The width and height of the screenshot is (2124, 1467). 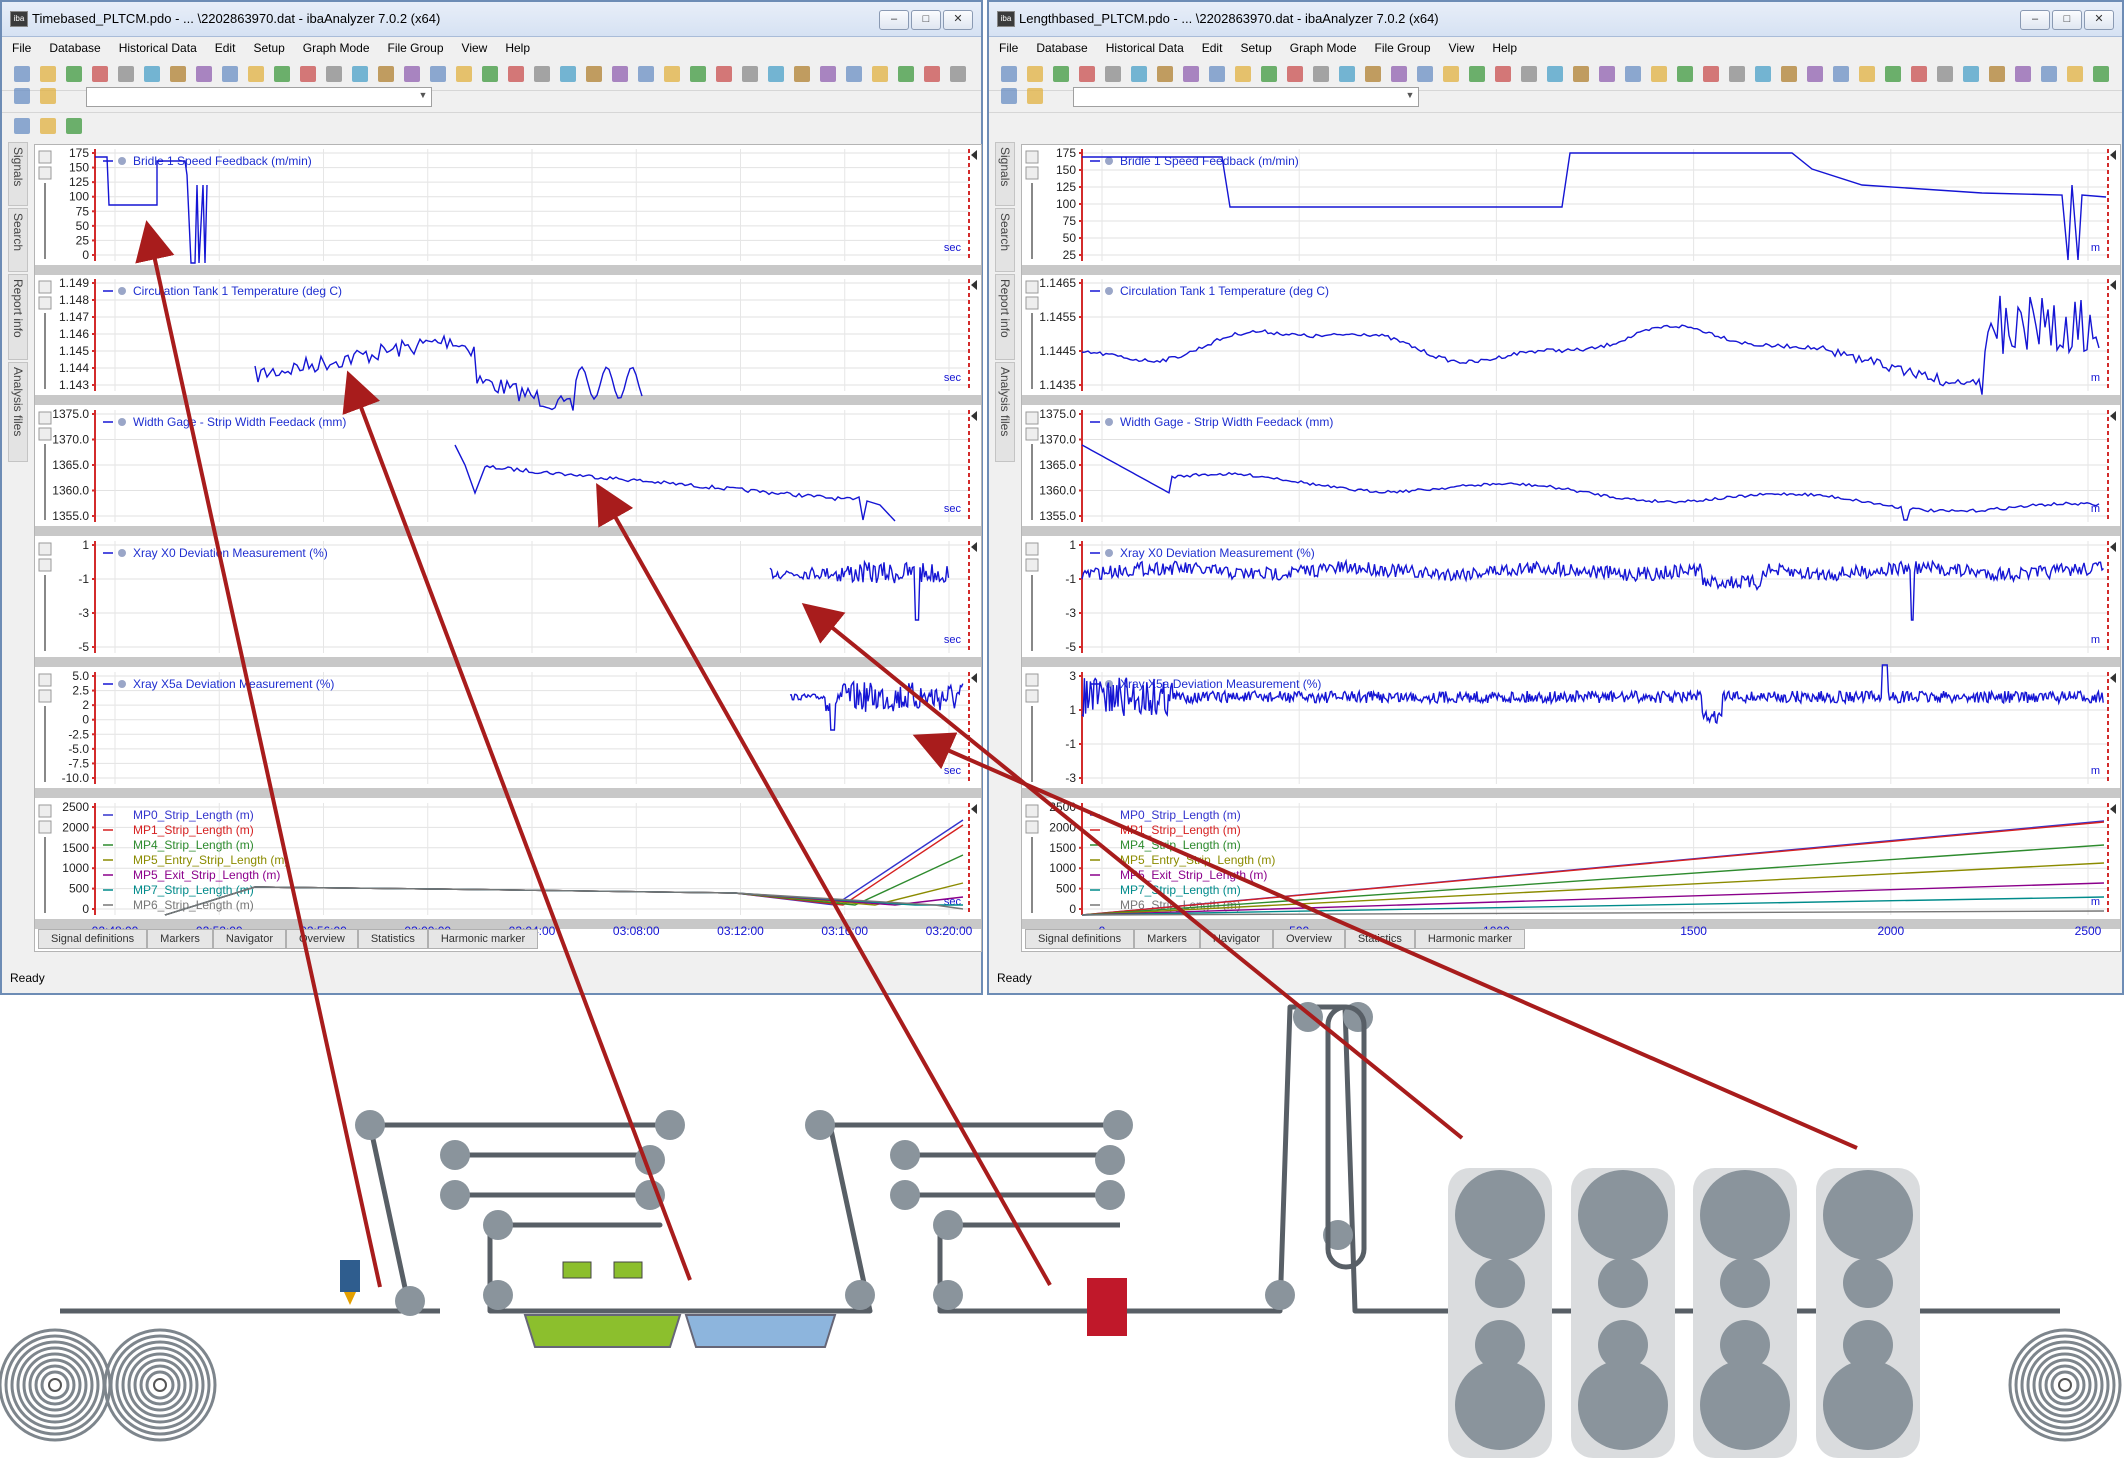 I want to click on menu-file-group: File Group, so click(x=1403, y=48).